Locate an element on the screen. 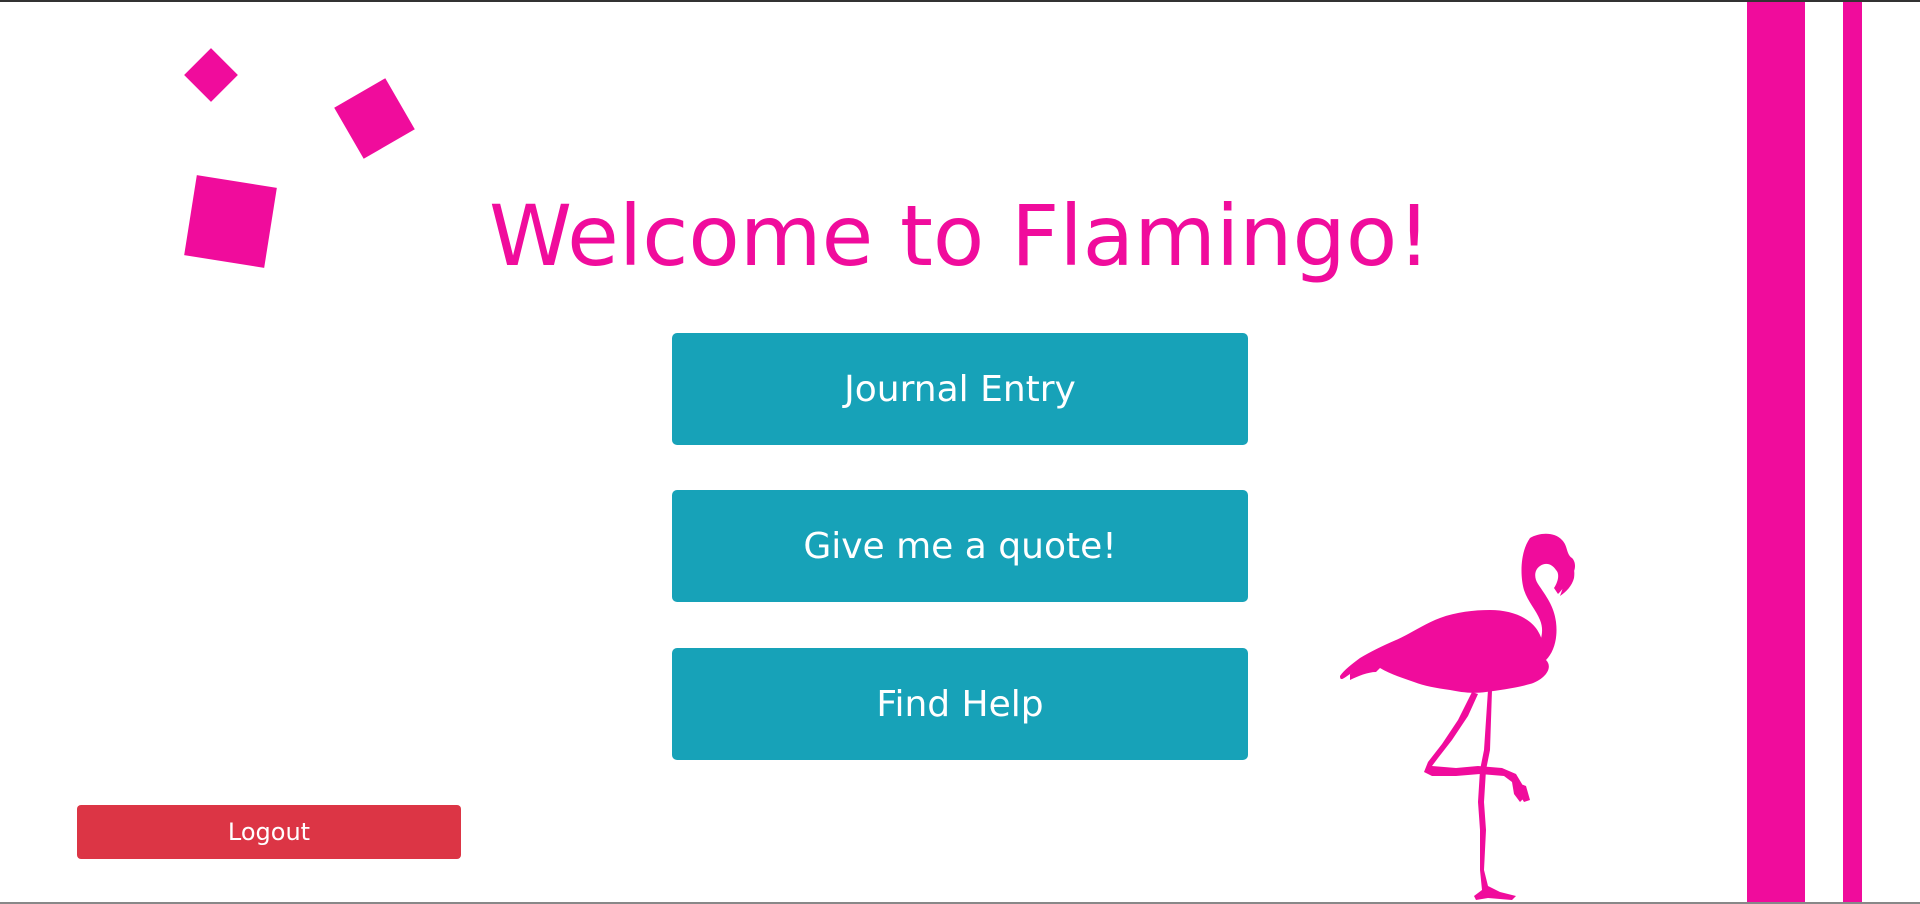 The width and height of the screenshot is (1920, 904). top-border is located at coordinates (960, 1).